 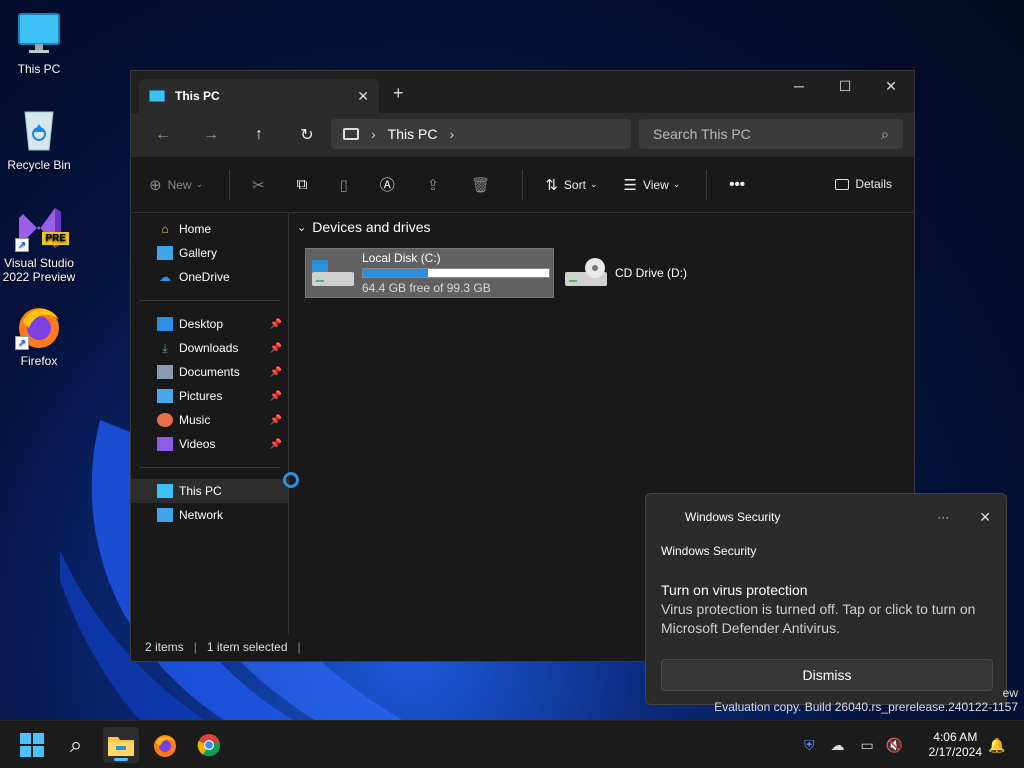 I want to click on busy-cursor-icon, so click(x=291, y=480).